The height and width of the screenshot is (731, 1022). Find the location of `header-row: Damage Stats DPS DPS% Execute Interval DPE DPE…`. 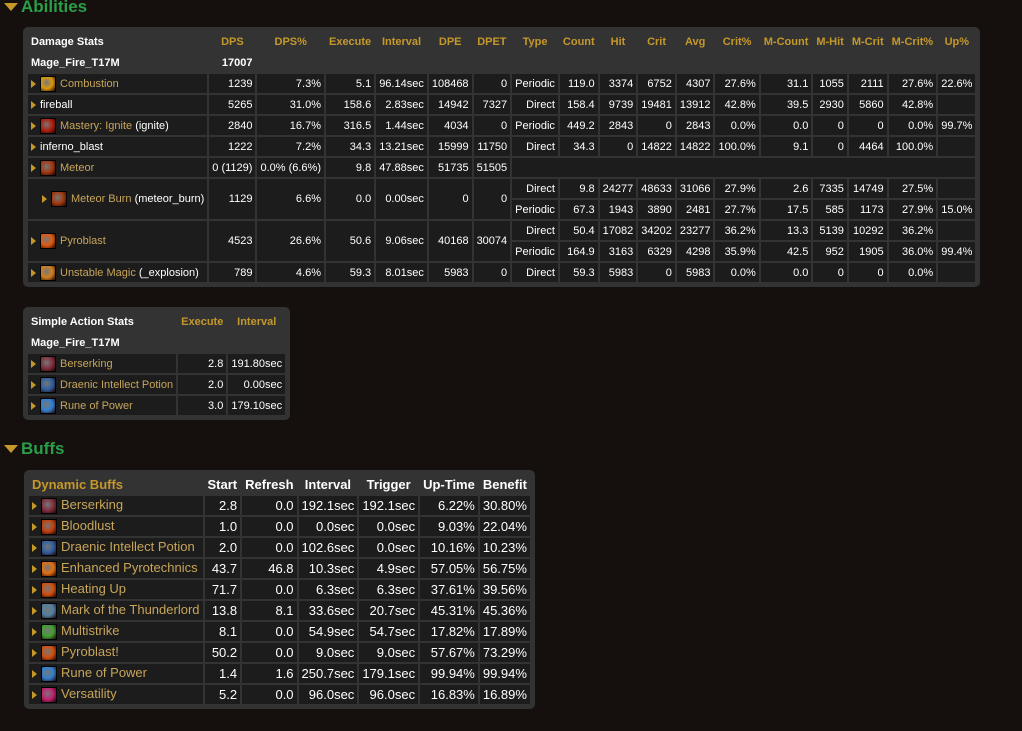

header-row: Damage Stats DPS DPS% Execute Interval DPE DPE… is located at coordinates (501, 41).